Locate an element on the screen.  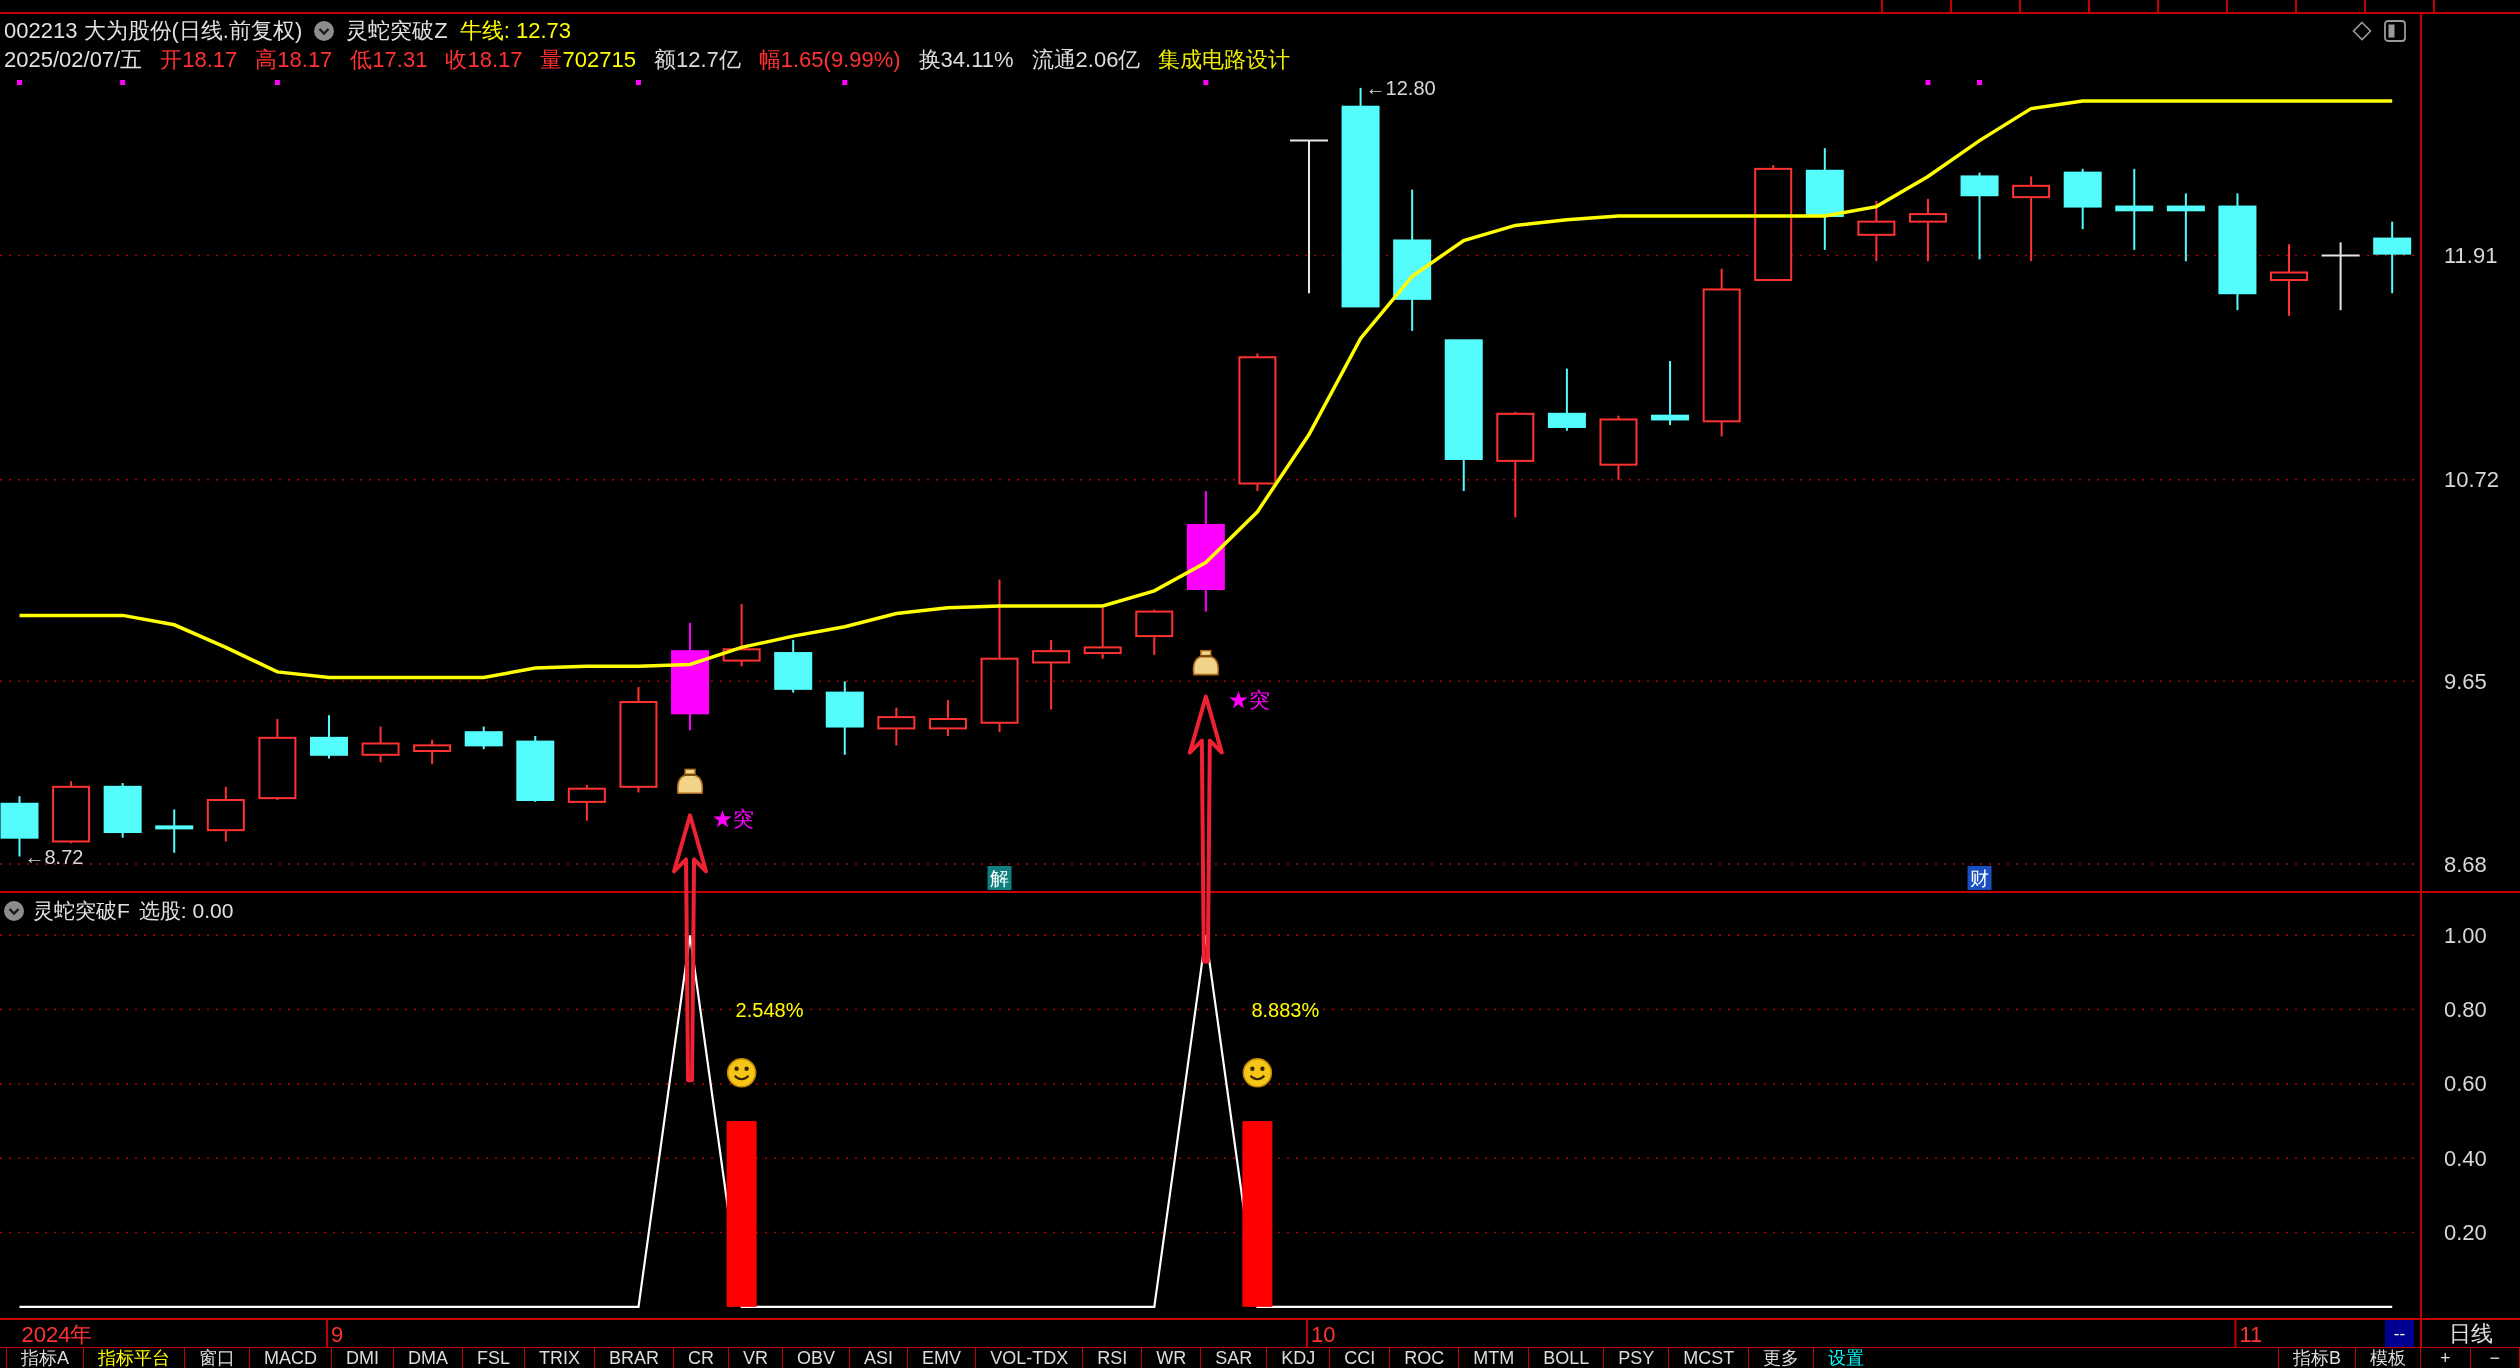
quote-label: 额 is located at coordinates (664, 60).